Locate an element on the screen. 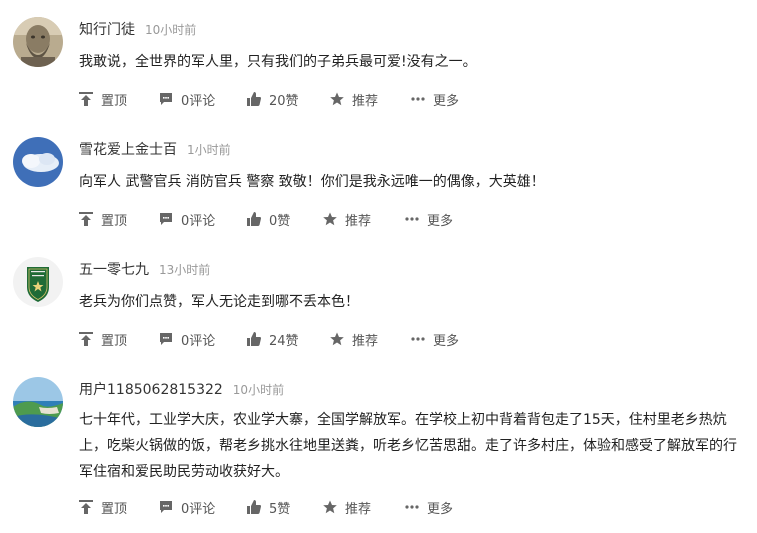  like-count: 24赞 is located at coordinates (284, 341).